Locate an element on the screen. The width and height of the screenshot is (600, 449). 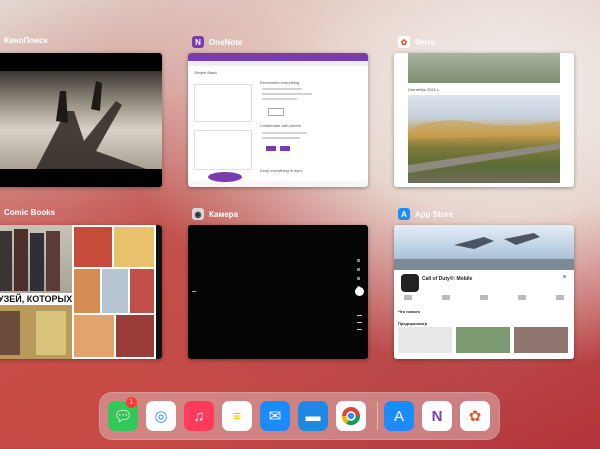
game-icon is located at coordinates (410, 283).